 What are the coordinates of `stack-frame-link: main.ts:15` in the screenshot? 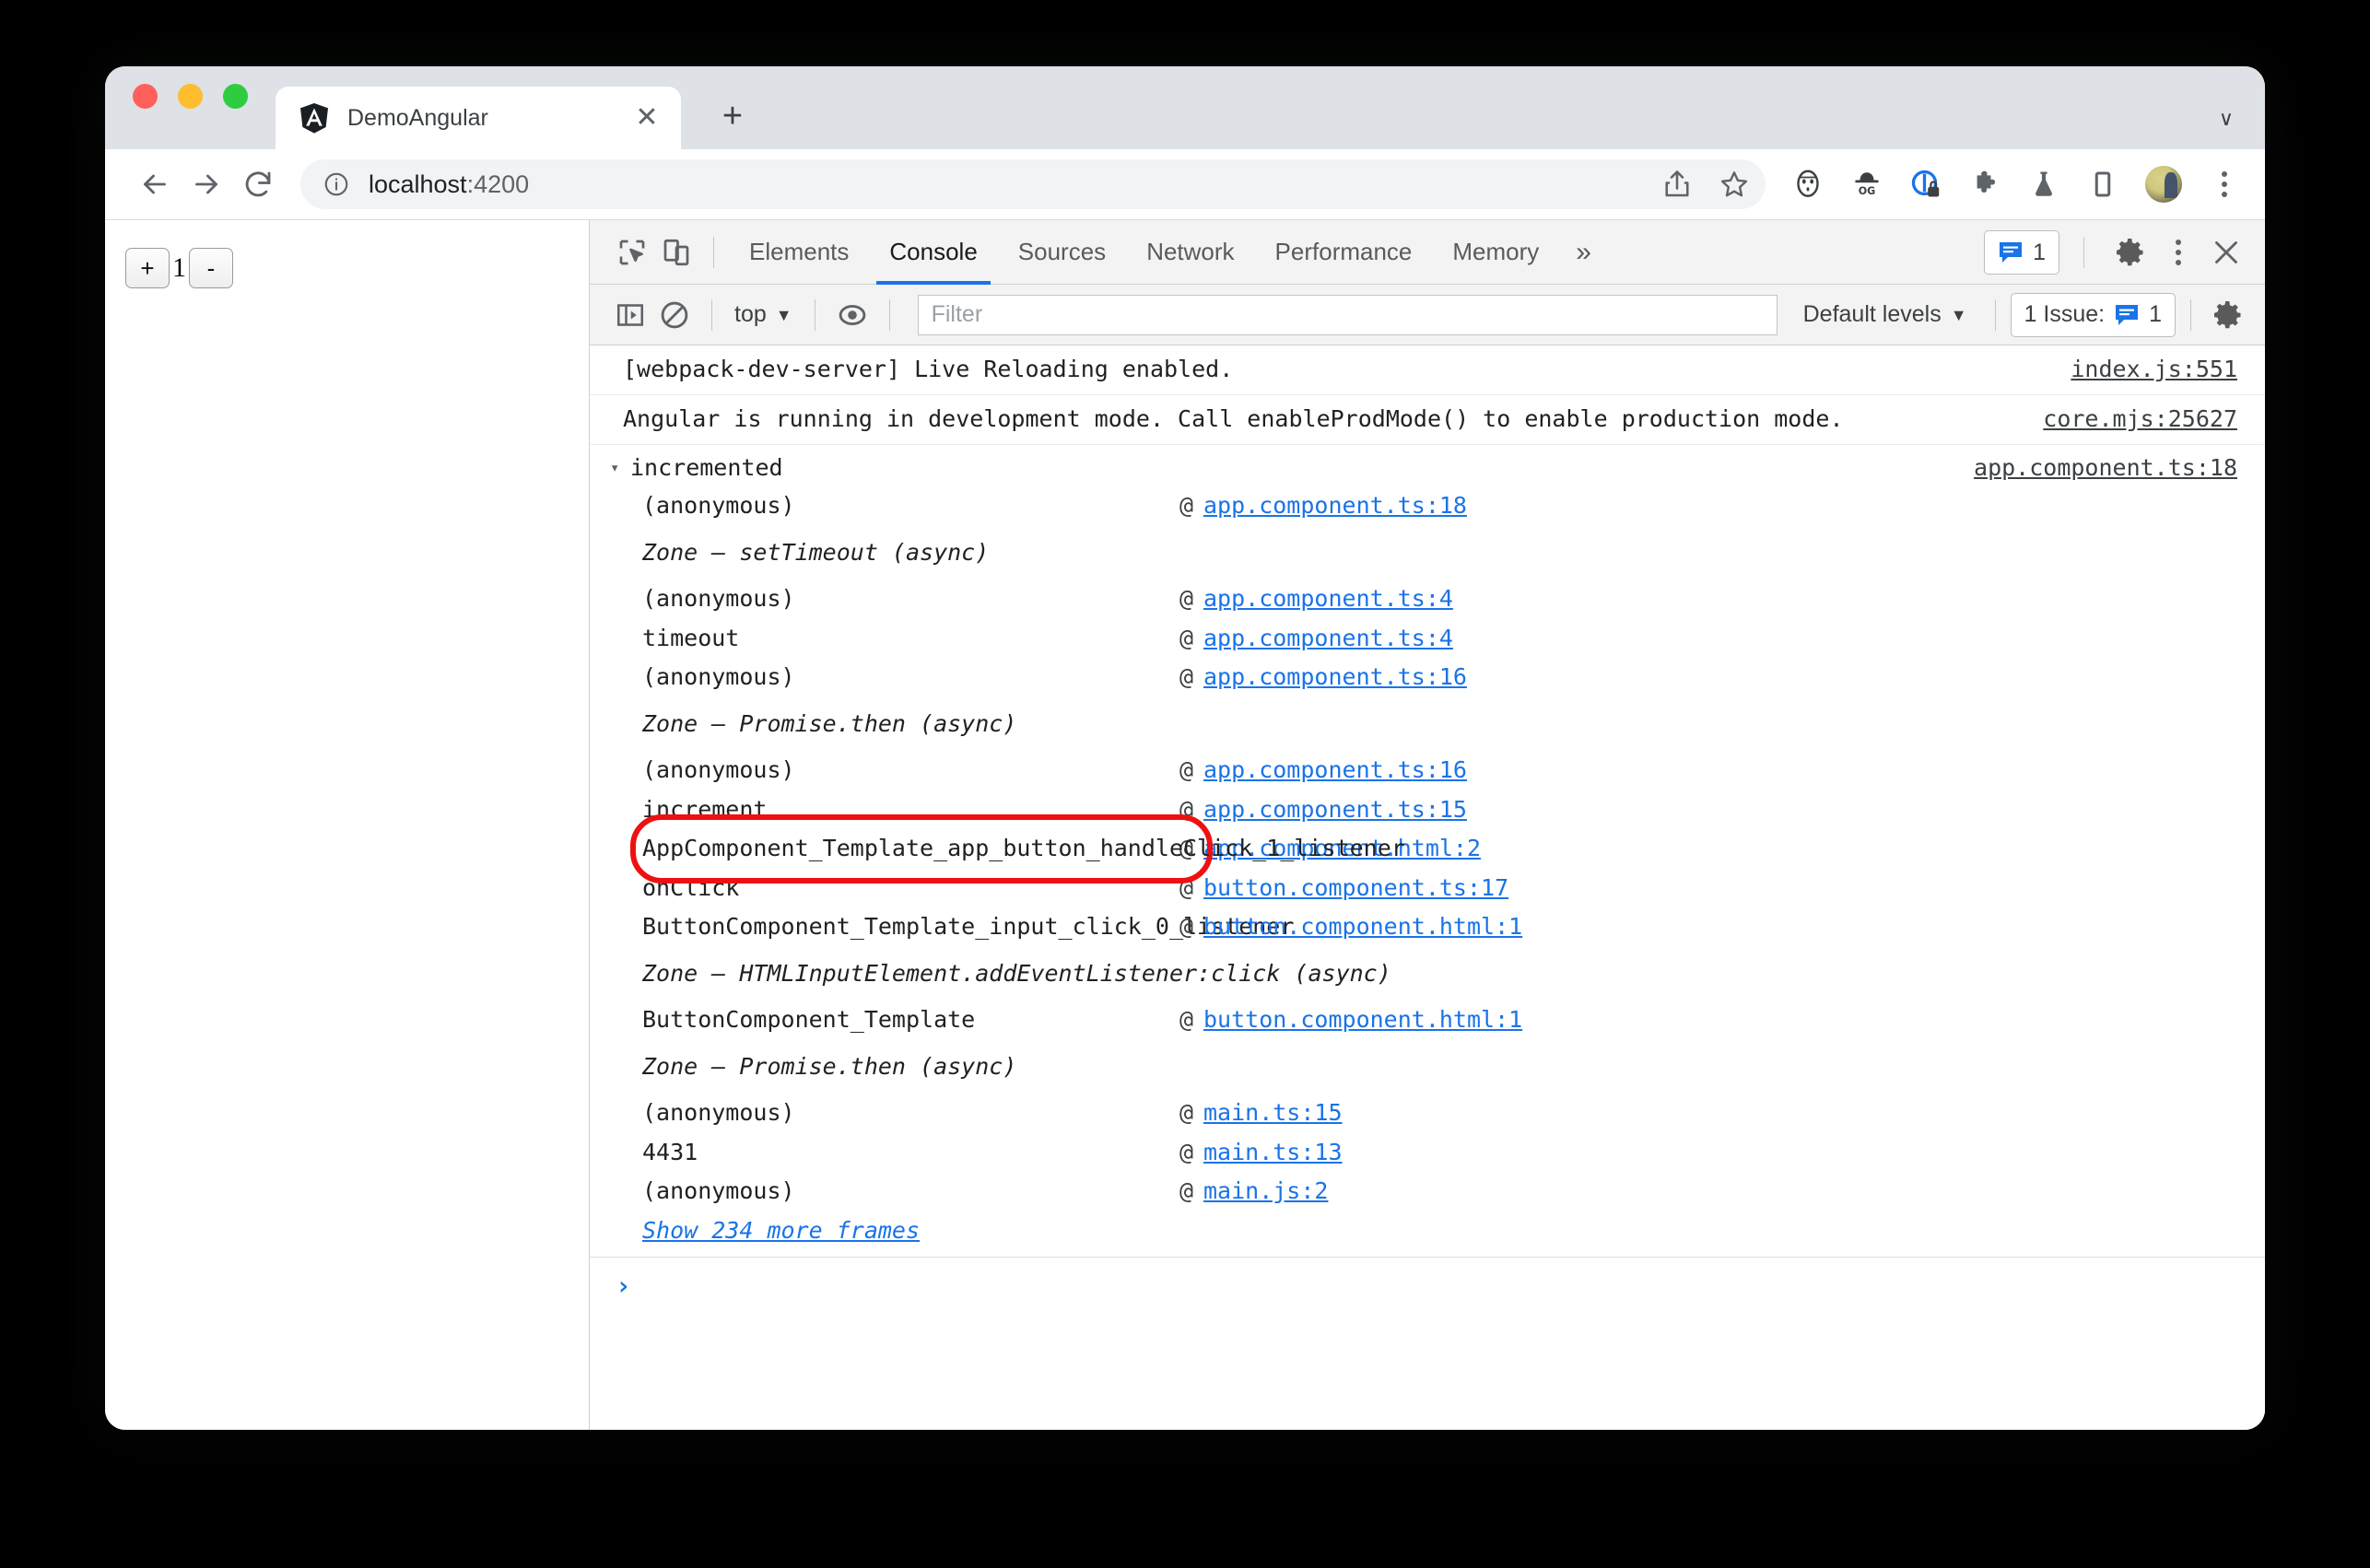 It's located at (1273, 1113).